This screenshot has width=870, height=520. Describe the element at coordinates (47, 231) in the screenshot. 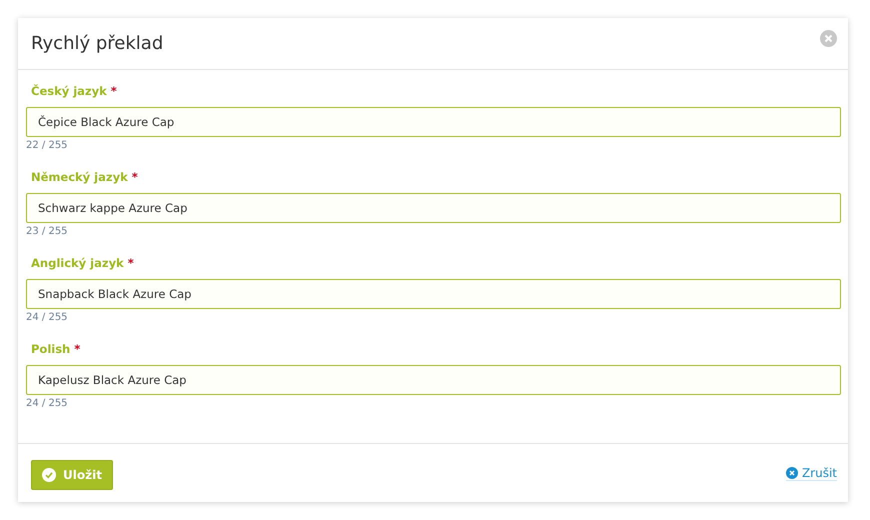

I see `character-counter: 23 / 255` at that location.